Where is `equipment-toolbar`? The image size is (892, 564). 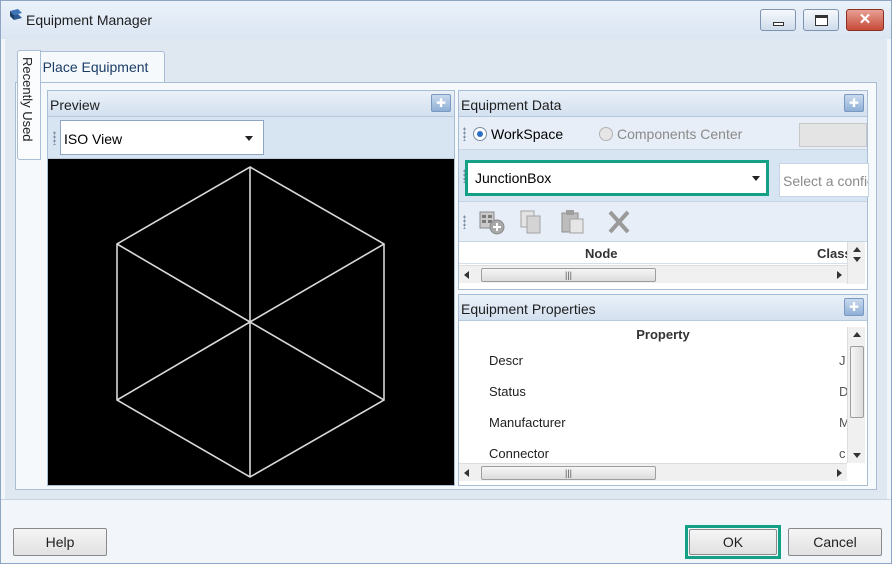 equipment-toolbar is located at coordinates (663, 222).